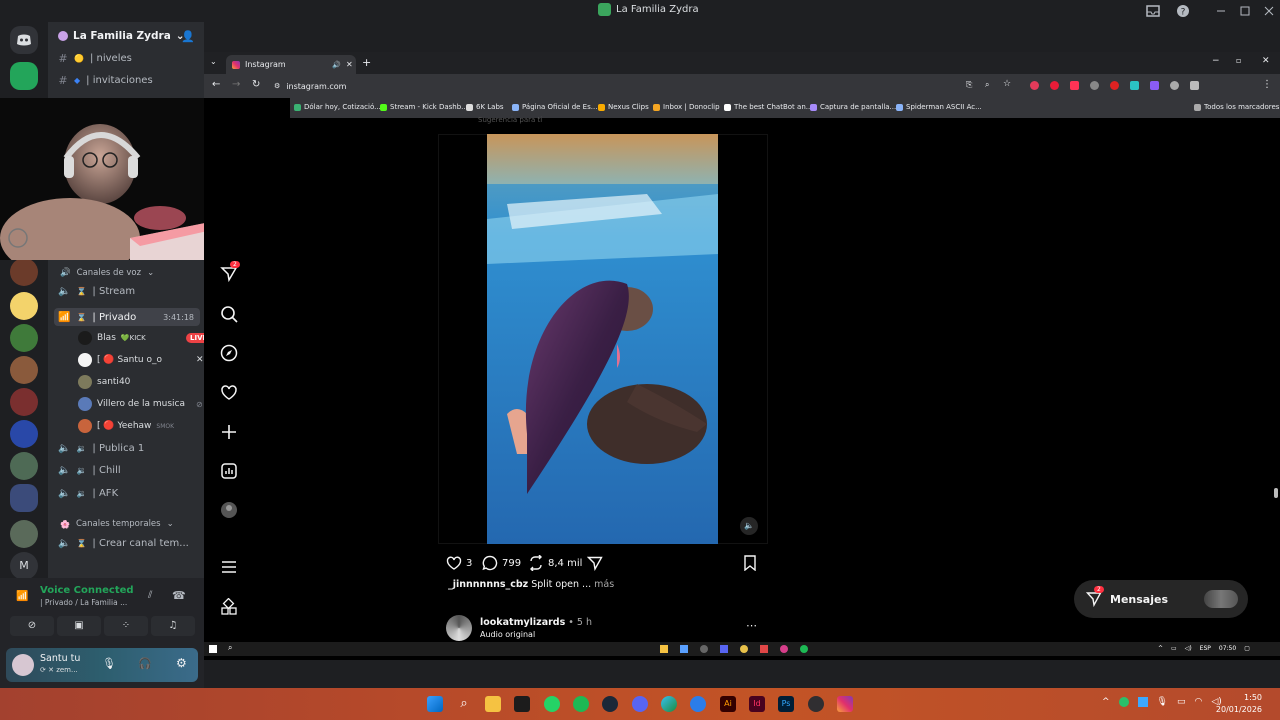 The width and height of the screenshot is (1280, 720). Describe the element at coordinates (522, 622) in the screenshot. I see `post-username: lookatmylizards` at that location.